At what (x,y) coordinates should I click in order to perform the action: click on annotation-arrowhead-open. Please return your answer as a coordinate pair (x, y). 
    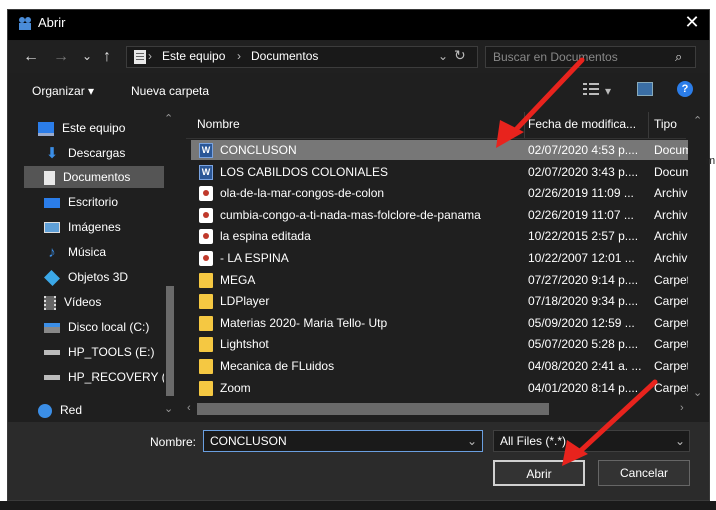
    Looking at the image, I should click on (575, 453).